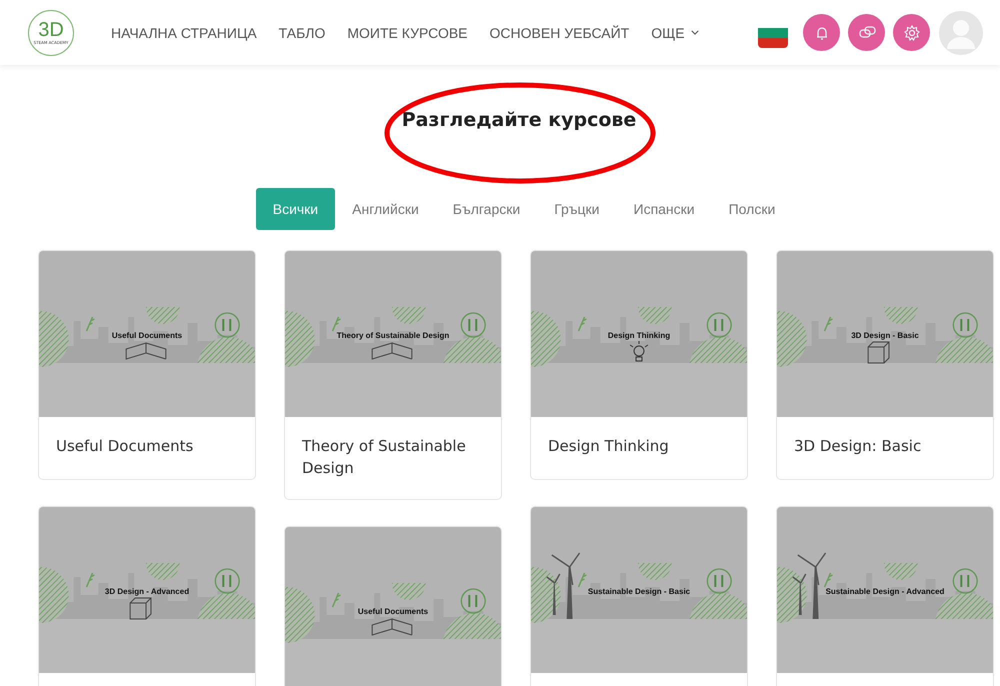 The width and height of the screenshot is (1000, 686). What do you see at coordinates (560, 32) in the screenshot?
I see `nav-link: ОСНОВЕН УЕБСАЙТ` at bounding box center [560, 32].